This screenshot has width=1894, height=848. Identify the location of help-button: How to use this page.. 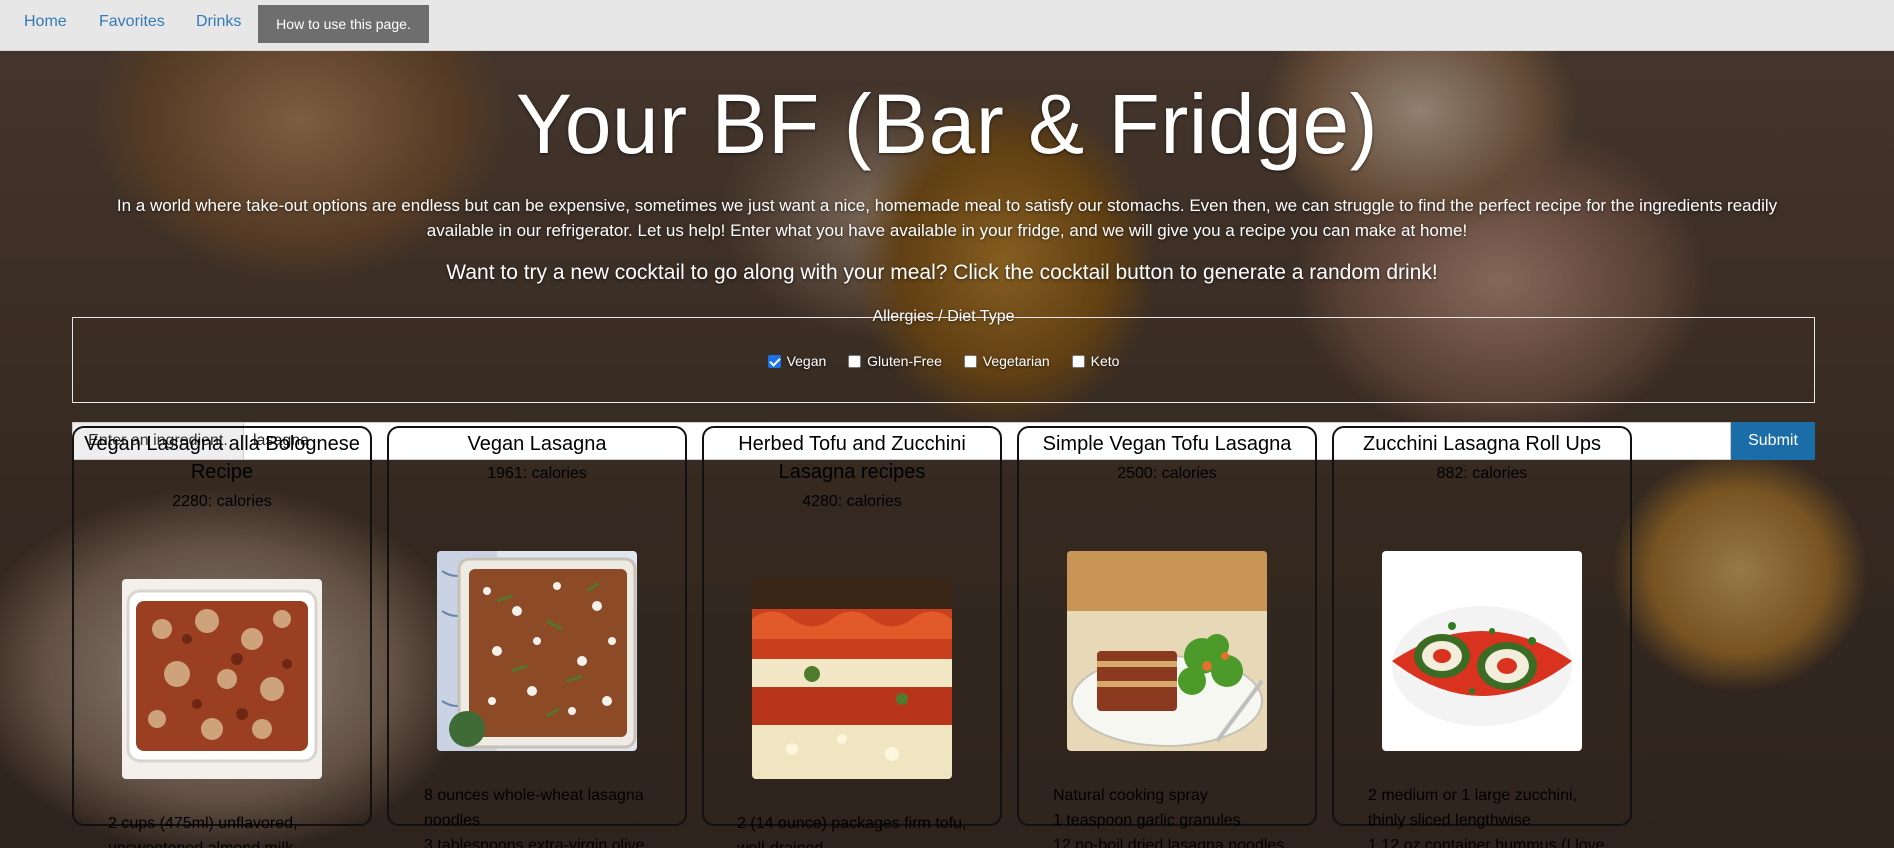
(343, 24).